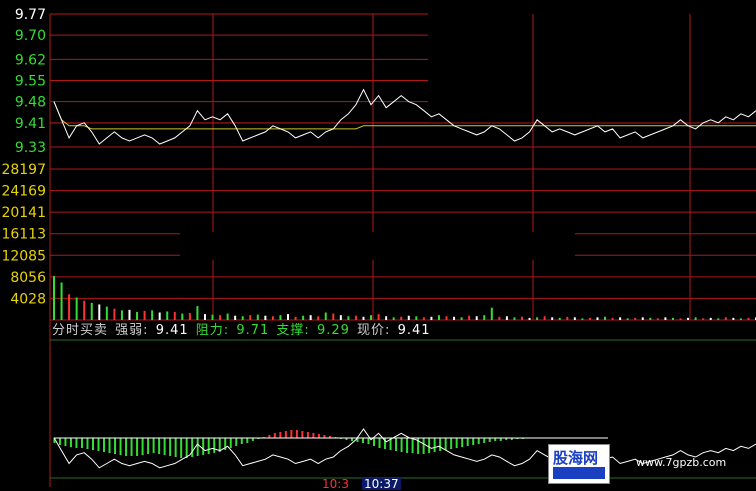  I want to click on price-tick-label: 9.55, so click(30, 82).